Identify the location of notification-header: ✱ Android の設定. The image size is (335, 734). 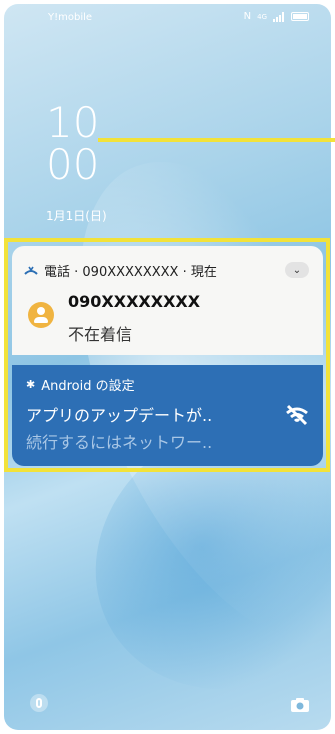
(80, 384).